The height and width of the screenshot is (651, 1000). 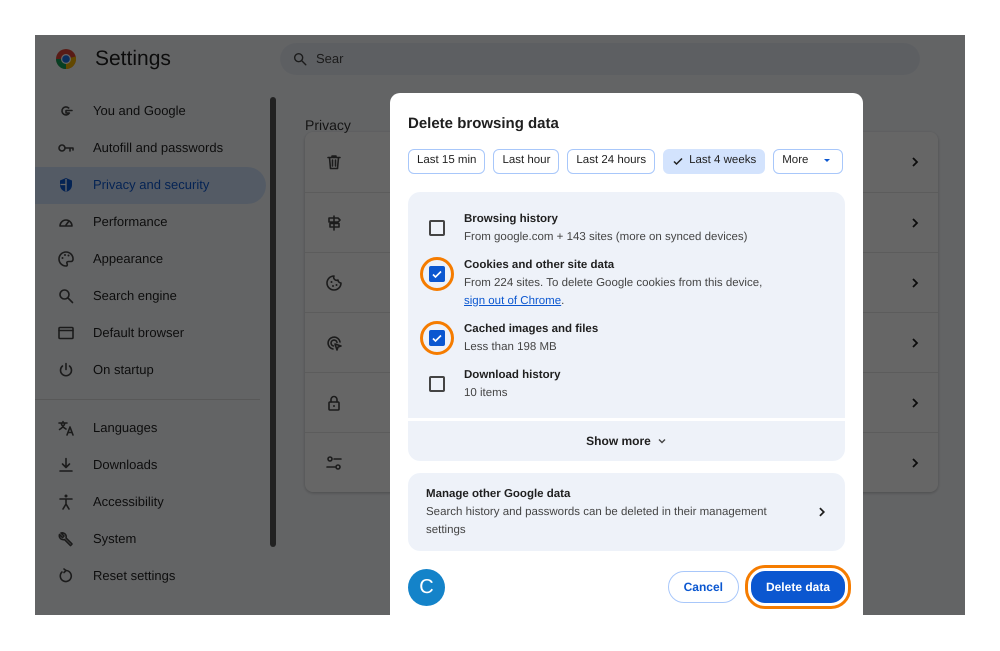 What do you see at coordinates (150, 259) in the screenshot?
I see `sidebar-item: Appearance` at bounding box center [150, 259].